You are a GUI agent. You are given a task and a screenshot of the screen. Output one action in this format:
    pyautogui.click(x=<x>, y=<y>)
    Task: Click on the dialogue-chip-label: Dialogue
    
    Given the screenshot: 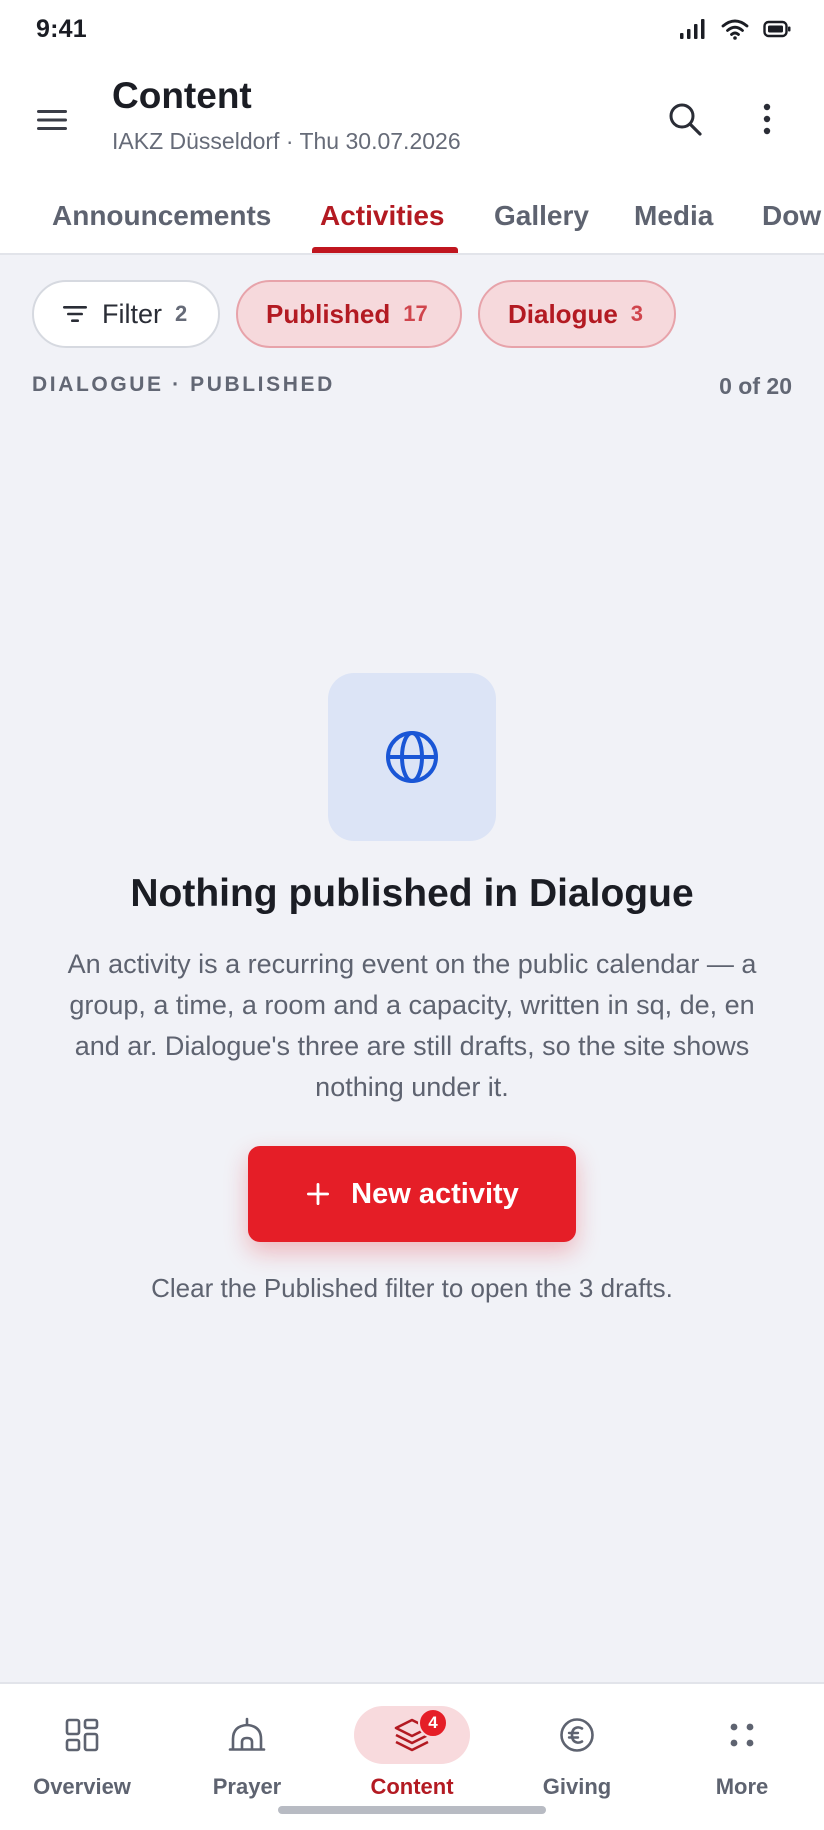 What is the action you would take?
    pyautogui.click(x=563, y=313)
    